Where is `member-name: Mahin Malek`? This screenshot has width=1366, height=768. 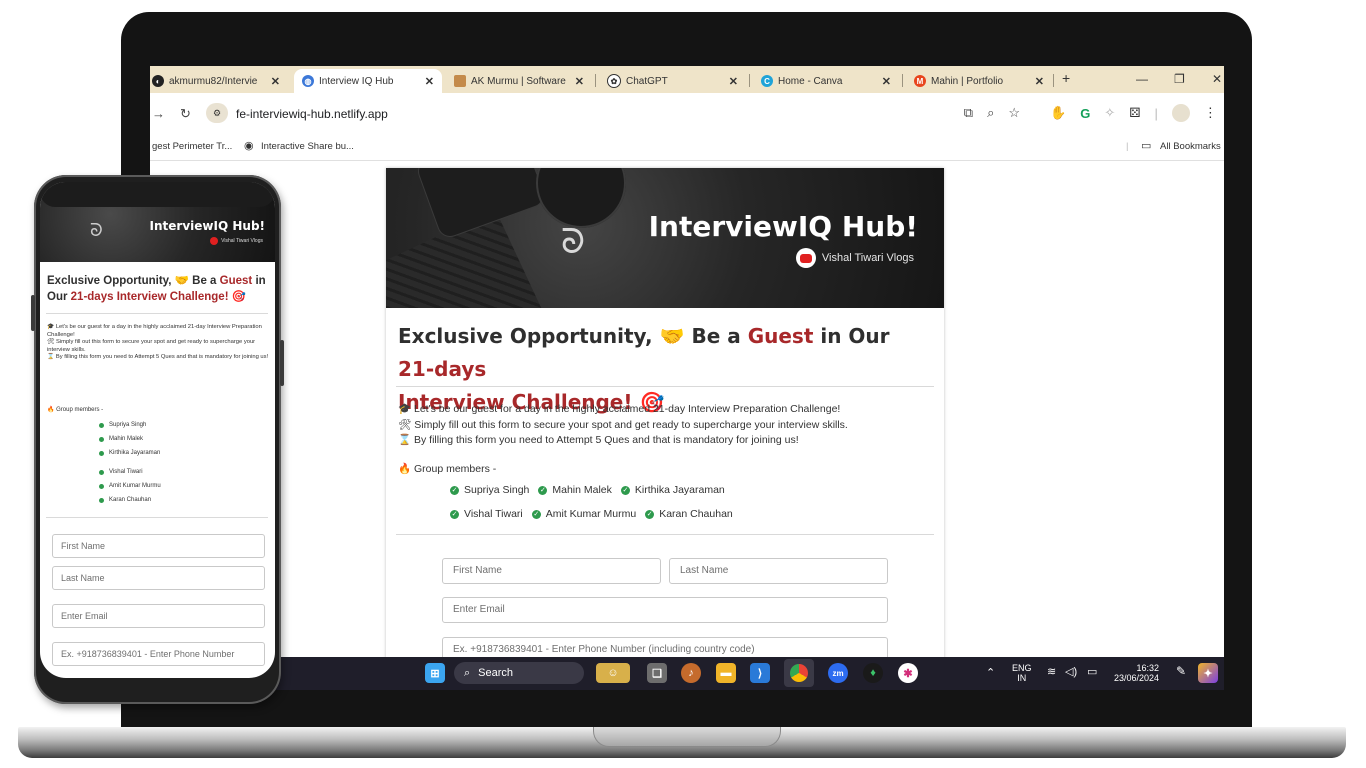
member-name: Mahin Malek is located at coordinates (582, 490).